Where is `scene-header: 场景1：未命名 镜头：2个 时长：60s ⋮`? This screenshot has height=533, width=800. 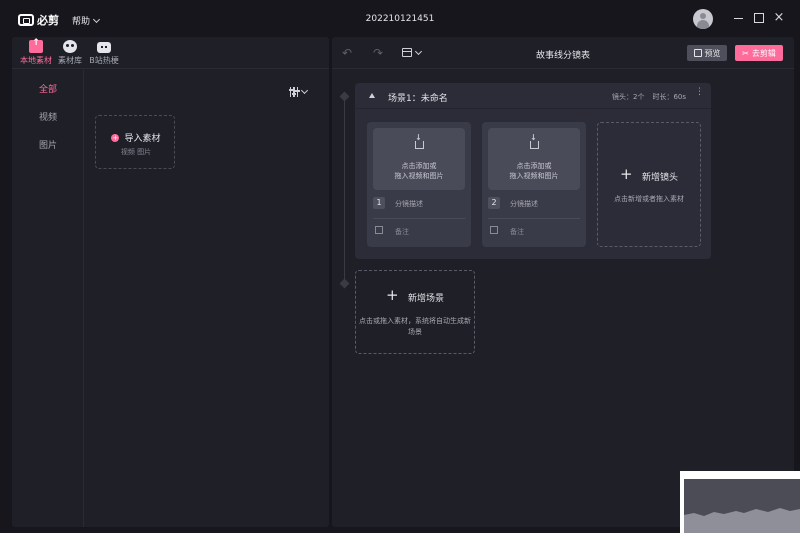
scene-header: 场景1：未命名 镜头：2个 时长：60s ⋮ is located at coordinates (533, 96).